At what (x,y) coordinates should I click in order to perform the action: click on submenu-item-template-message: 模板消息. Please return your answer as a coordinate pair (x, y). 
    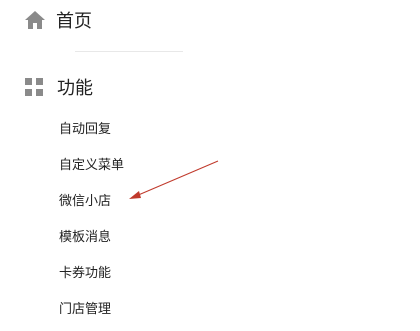
    Looking at the image, I should click on (91, 238).